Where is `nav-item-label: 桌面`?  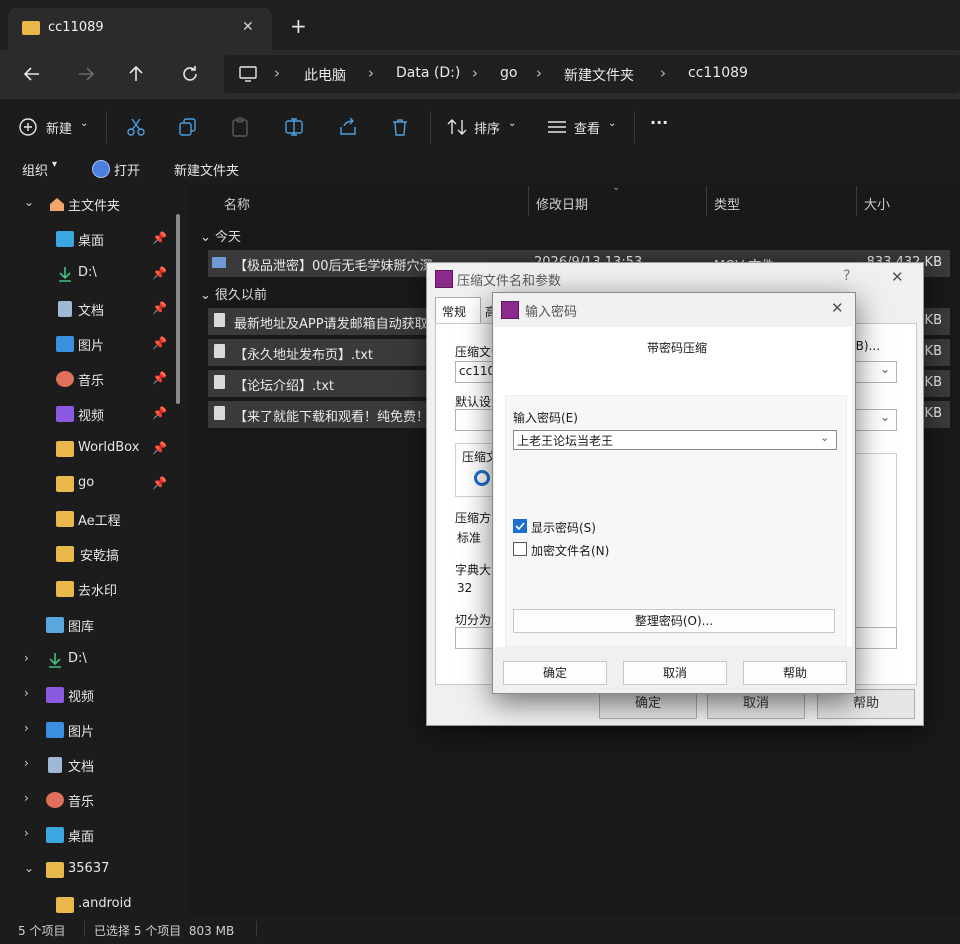 nav-item-label: 桌面 is located at coordinates (81, 837).